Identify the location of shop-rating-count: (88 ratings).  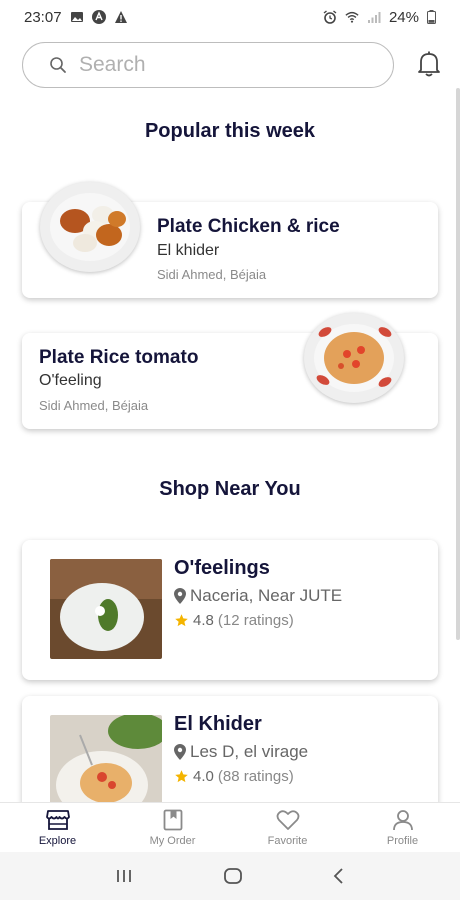
(255, 776).